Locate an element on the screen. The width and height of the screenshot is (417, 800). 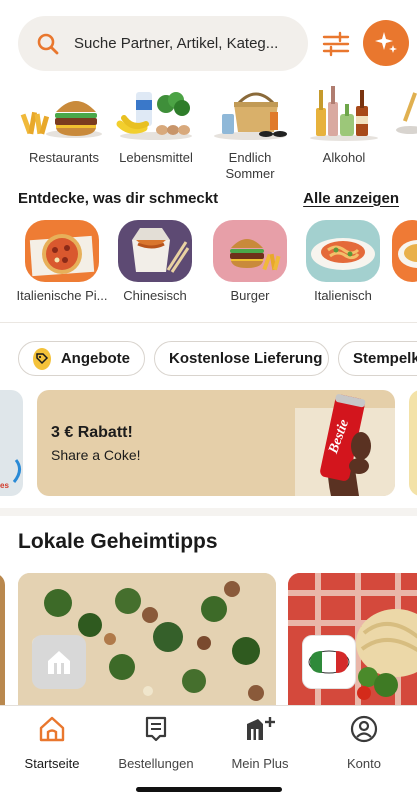
category-partial is located at coordinates (406, 114).